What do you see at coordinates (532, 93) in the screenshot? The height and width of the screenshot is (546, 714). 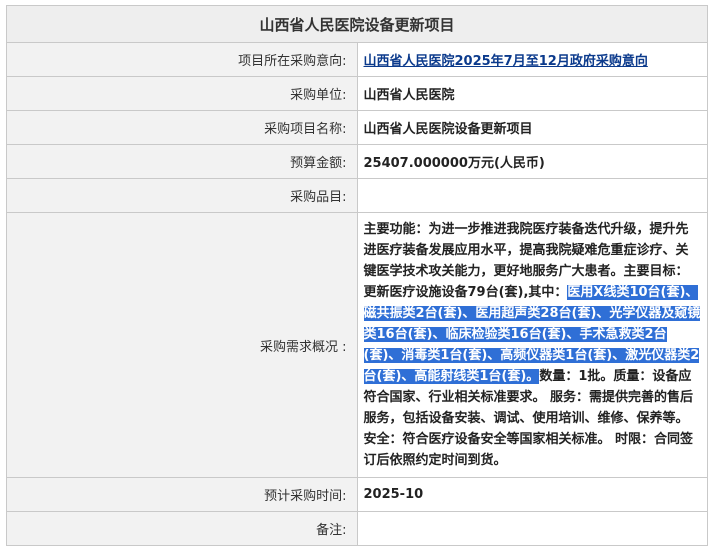 I see `unit-value: 山西省人民医院` at bounding box center [532, 93].